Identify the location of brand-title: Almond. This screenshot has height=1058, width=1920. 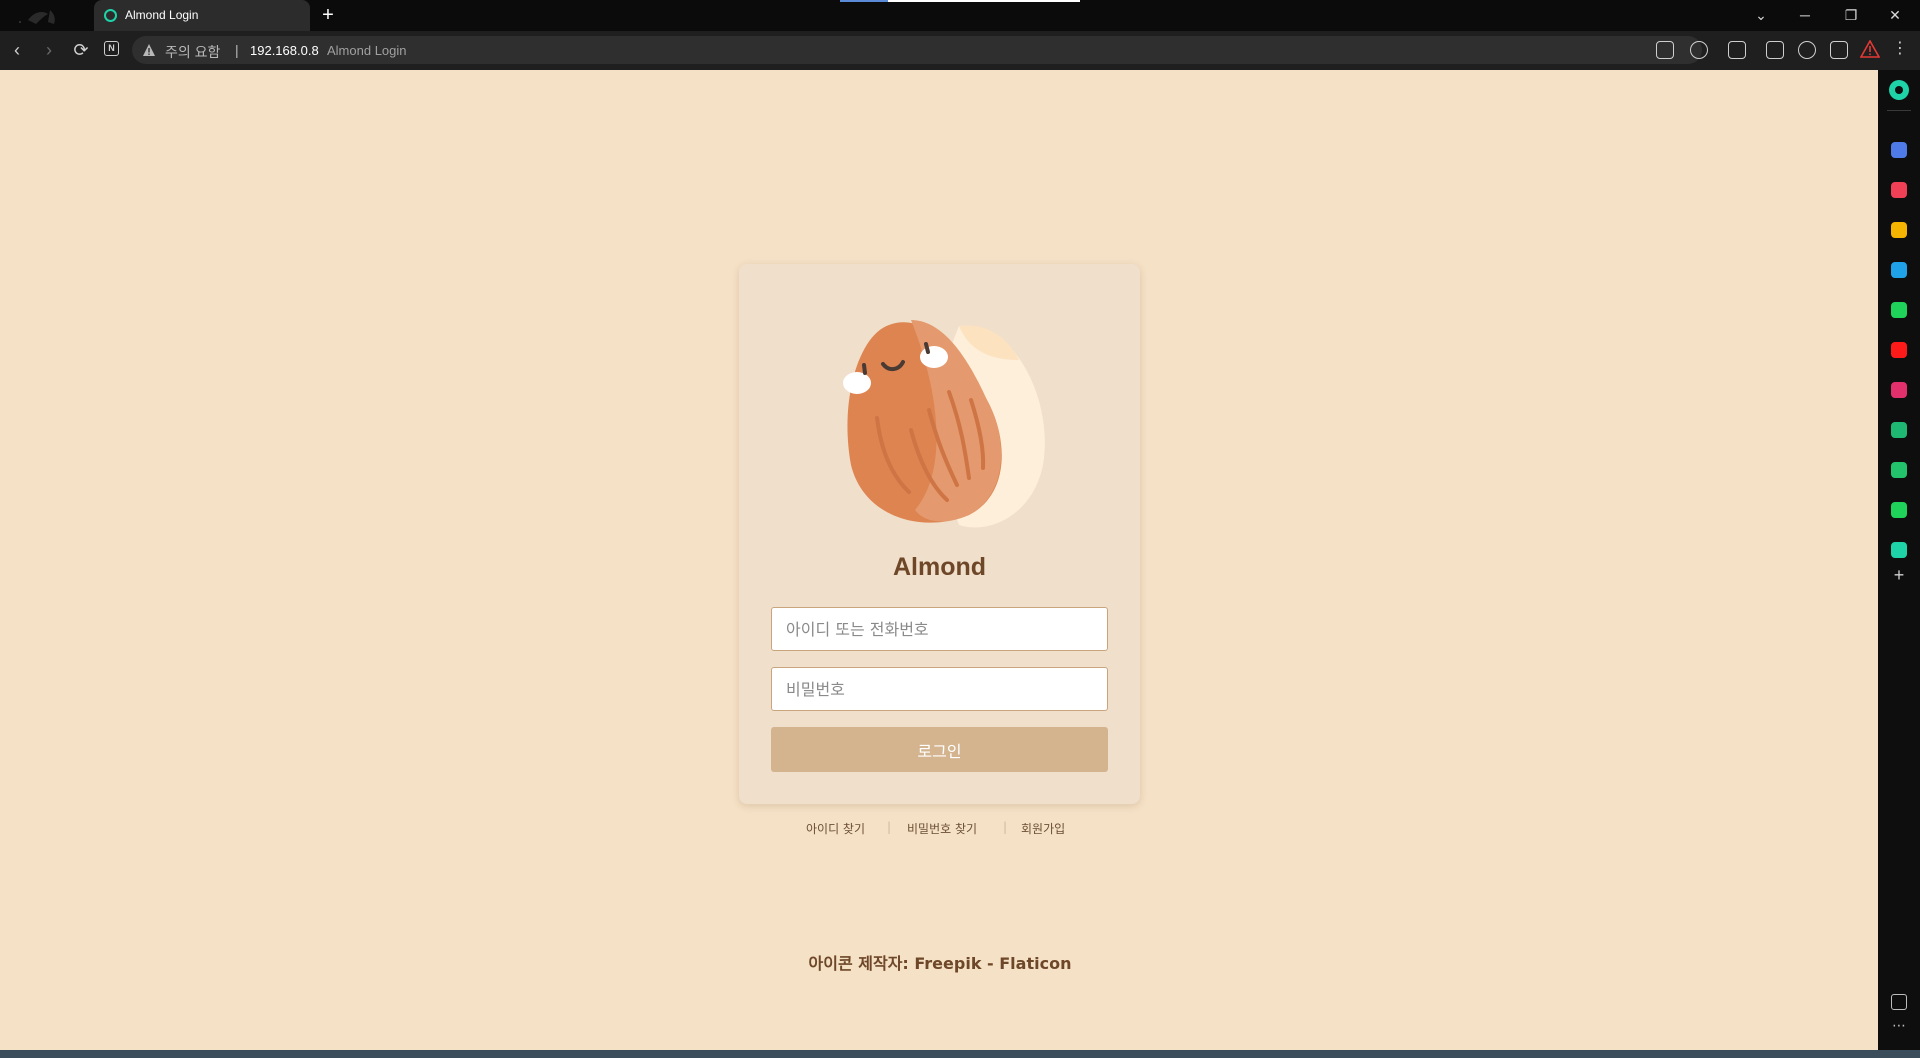
(939, 567).